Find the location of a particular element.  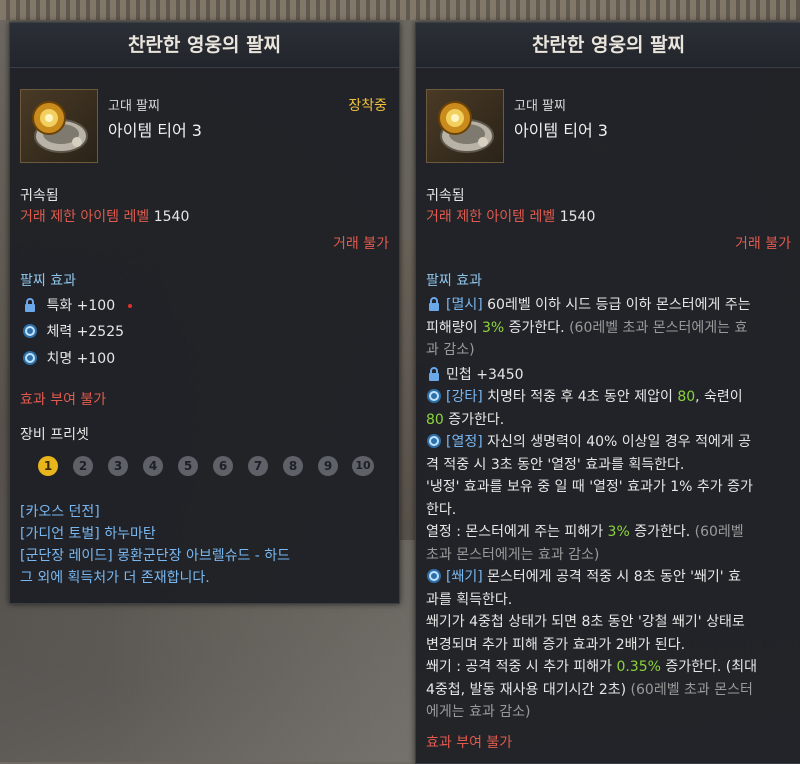

effect-row: 치명 +100 is located at coordinates (68, 359).